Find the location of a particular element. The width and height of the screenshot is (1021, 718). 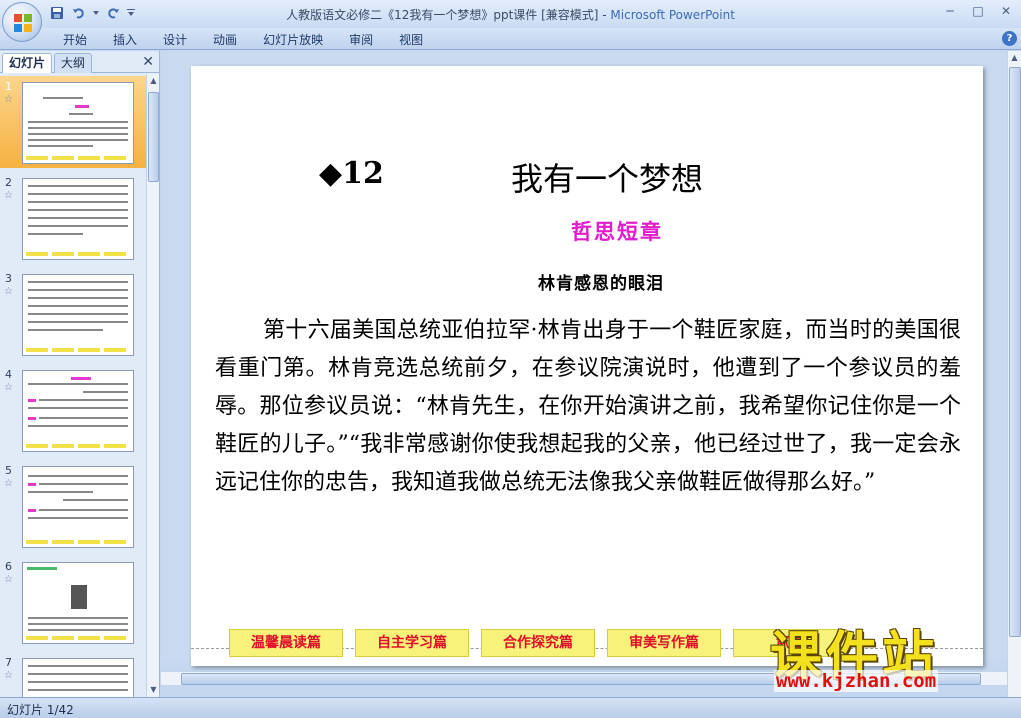

office-logo-icon is located at coordinates (23, 23).